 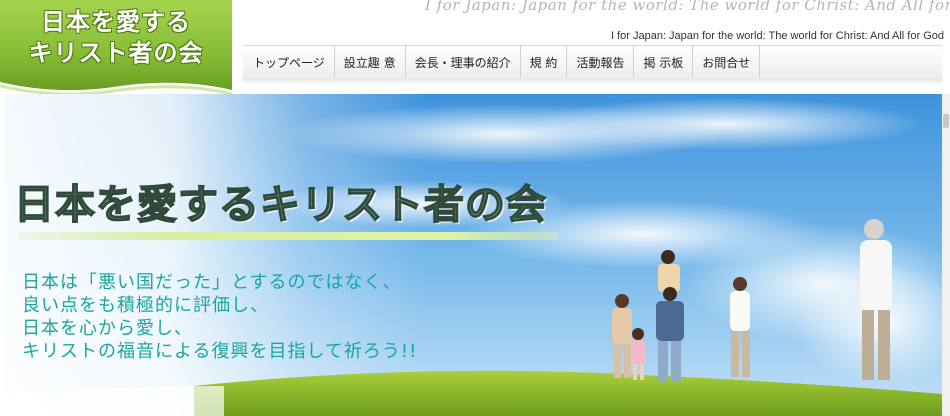 What do you see at coordinates (288, 236) in the screenshot?
I see `hero-title-underline` at bounding box center [288, 236].